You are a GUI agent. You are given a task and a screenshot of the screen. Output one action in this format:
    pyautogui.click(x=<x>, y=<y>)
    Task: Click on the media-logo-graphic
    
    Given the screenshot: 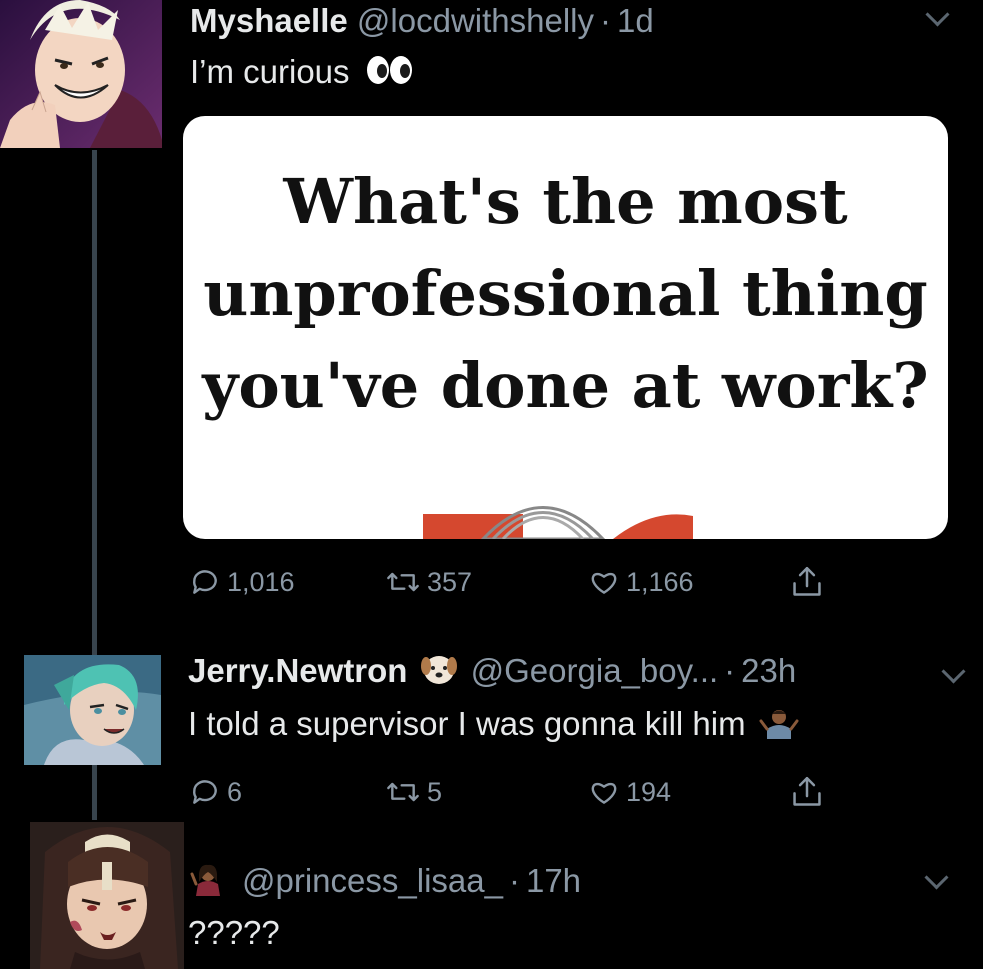 What is the action you would take?
    pyautogui.click(x=558, y=522)
    